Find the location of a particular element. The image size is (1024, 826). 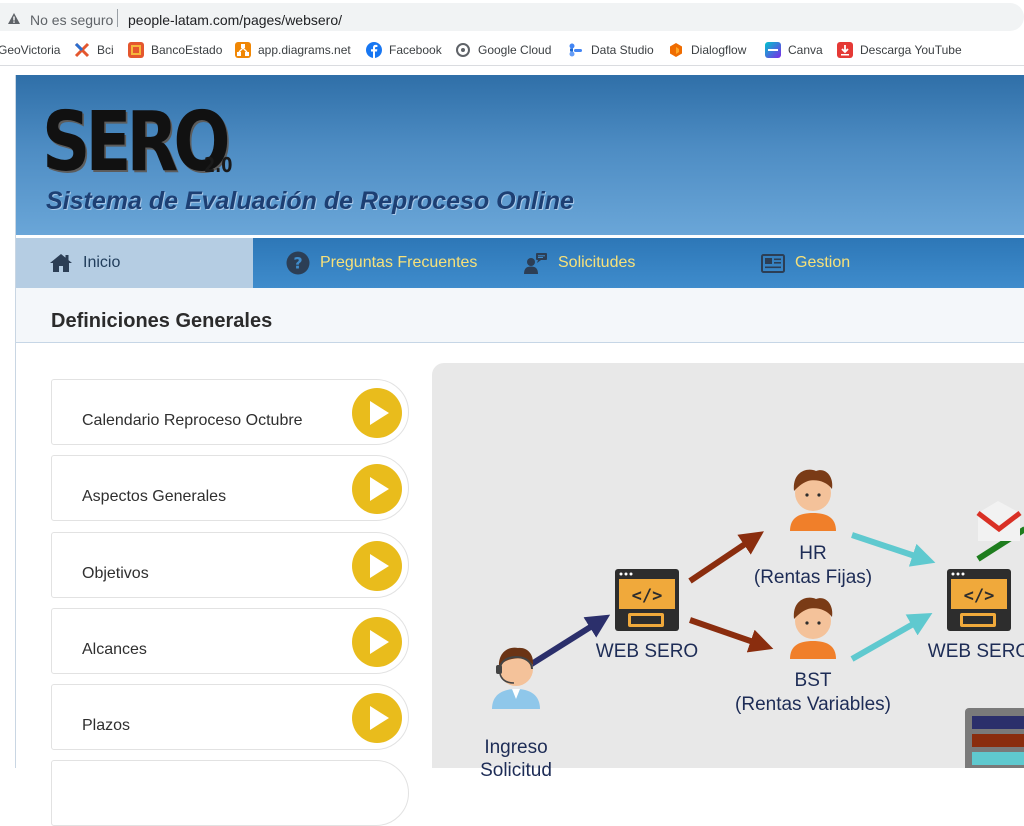

bookmark-label: app.diagrams.net is located at coordinates (304, 50).